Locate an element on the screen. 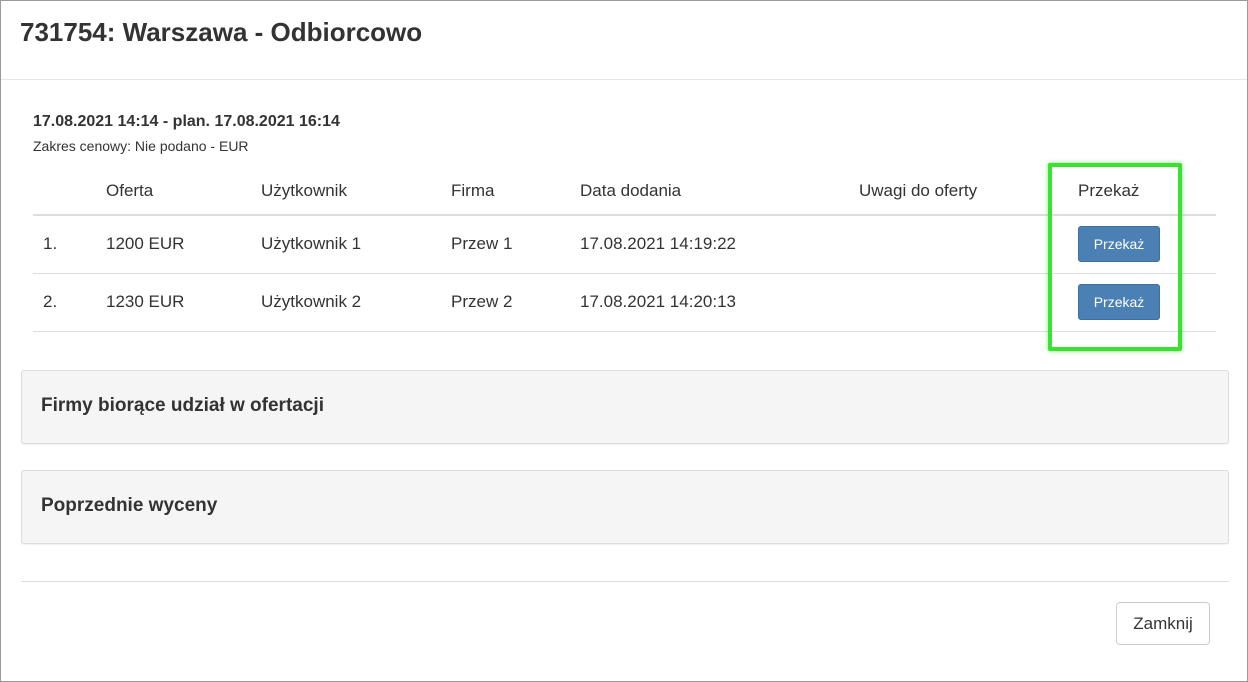 The image size is (1248, 682). participating-firms-panel: Firmy biorące udział w ofertacji is located at coordinates (625, 407).